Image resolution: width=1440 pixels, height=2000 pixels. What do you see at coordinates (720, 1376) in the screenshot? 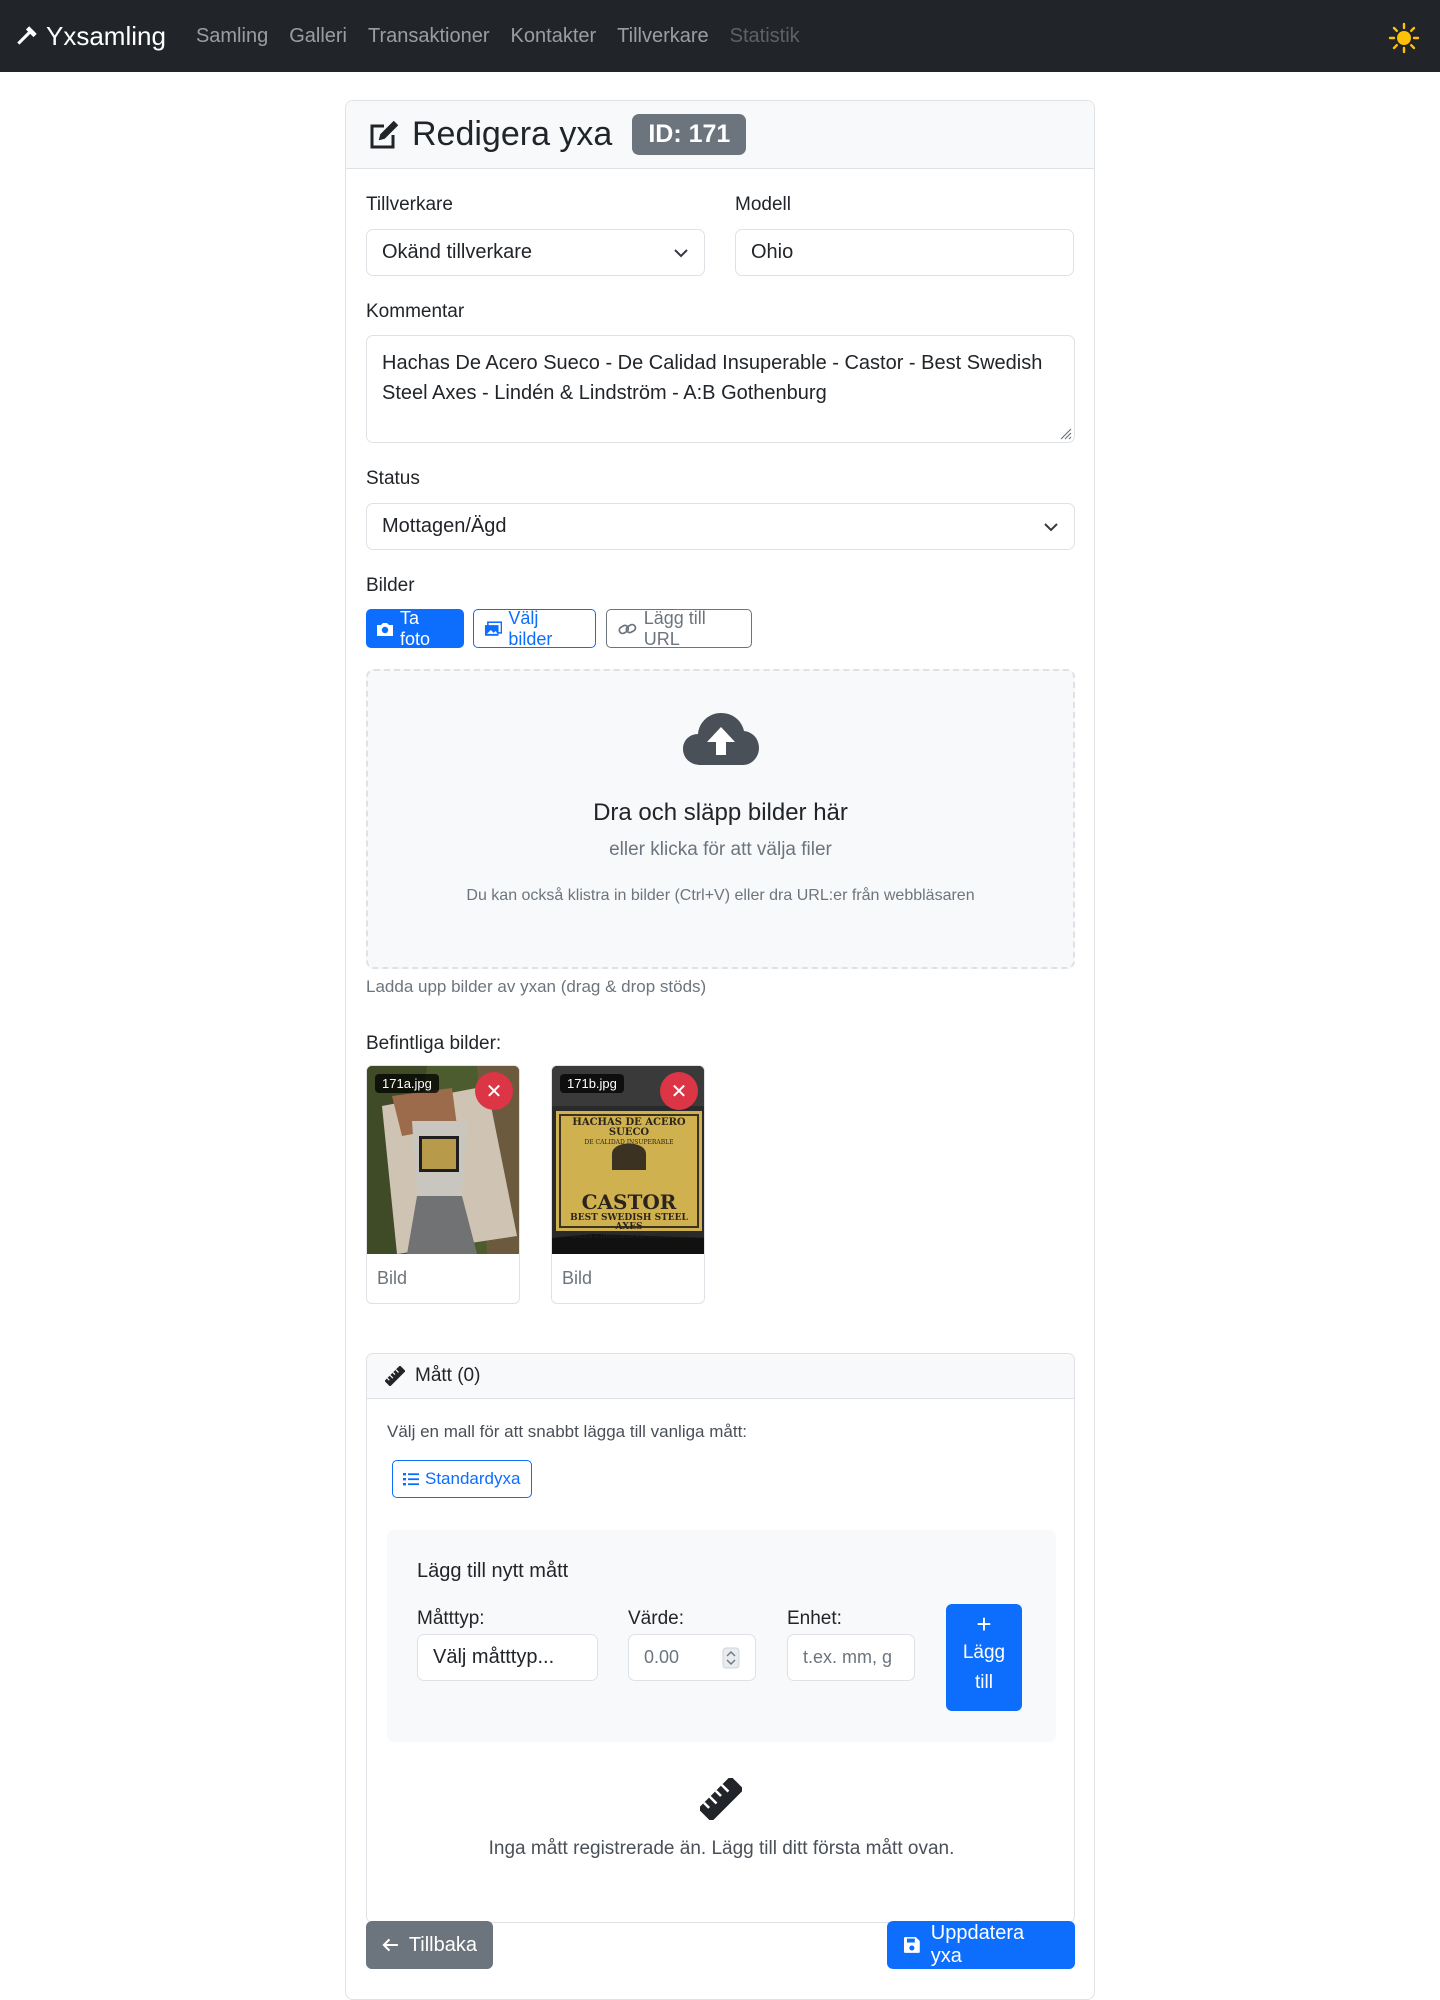
I see `measurements-header: Mått (0)` at bounding box center [720, 1376].